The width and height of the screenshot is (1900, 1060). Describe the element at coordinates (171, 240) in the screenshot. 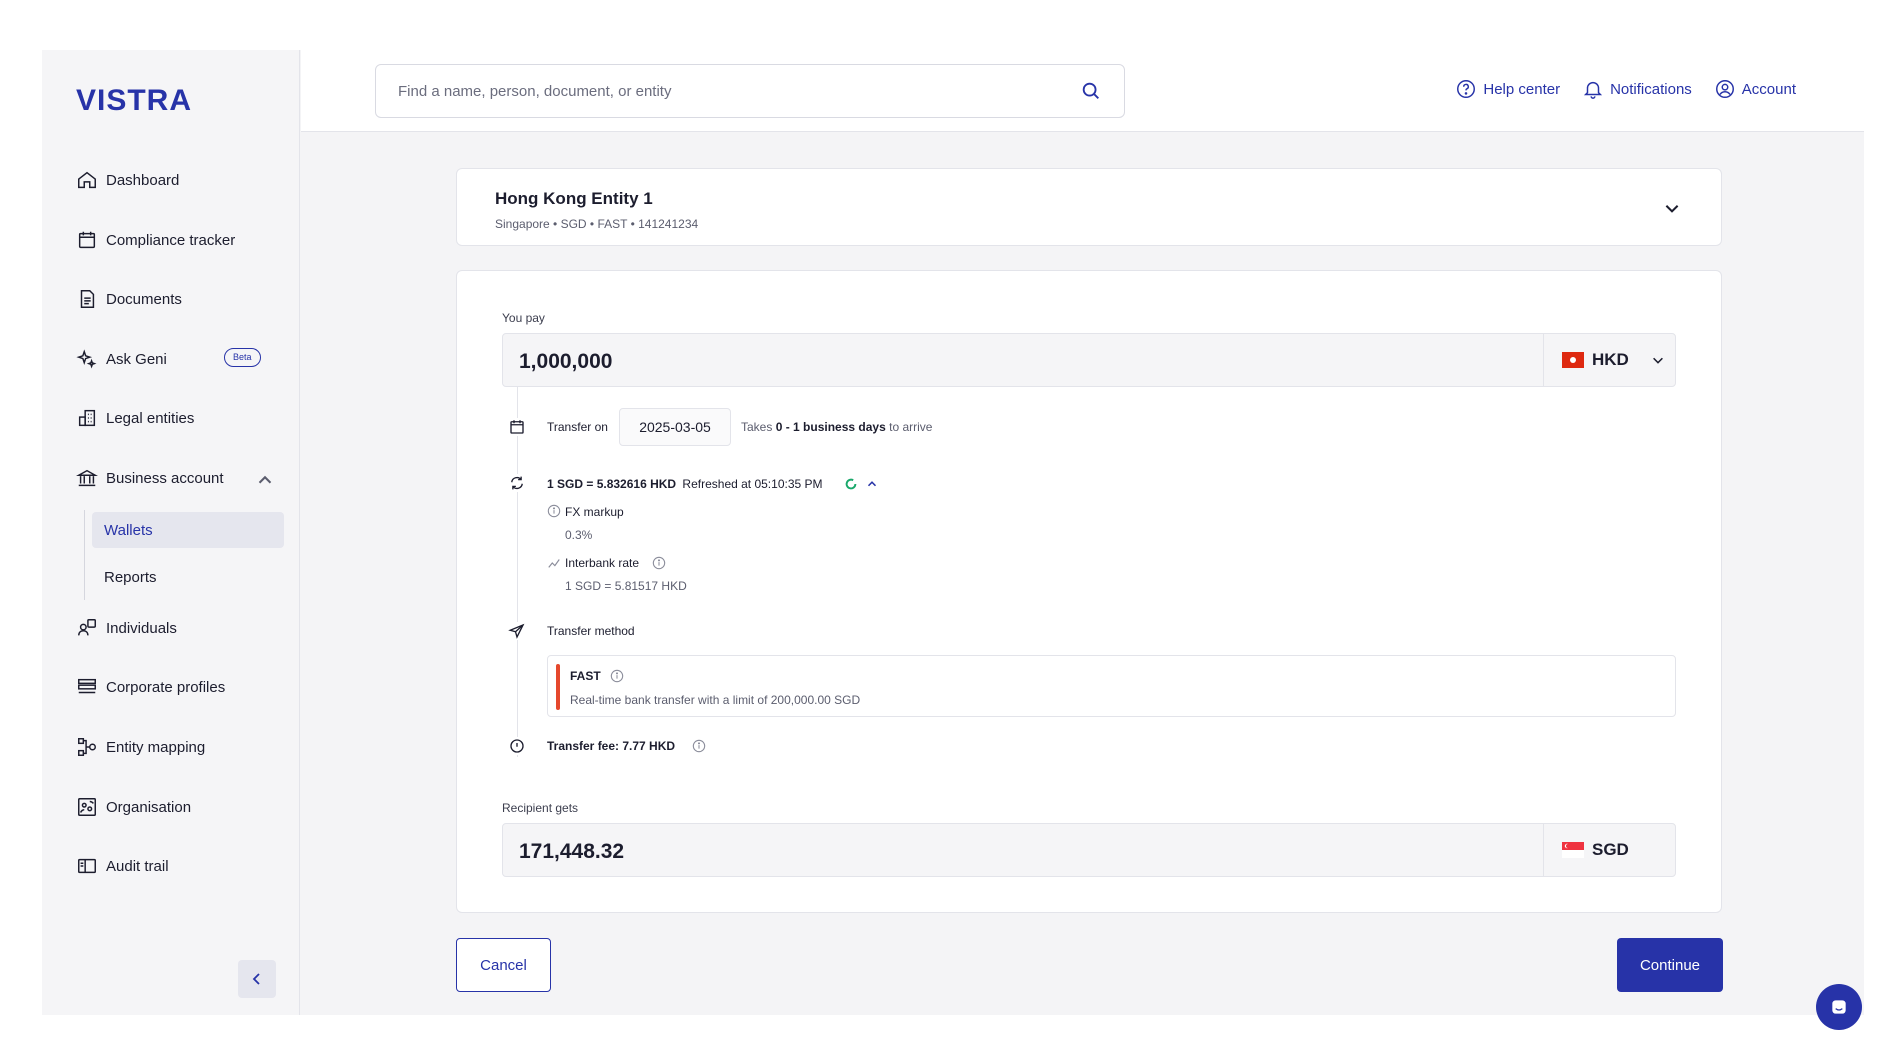

I see `sidebar-item-label: Compliance tracker` at that location.